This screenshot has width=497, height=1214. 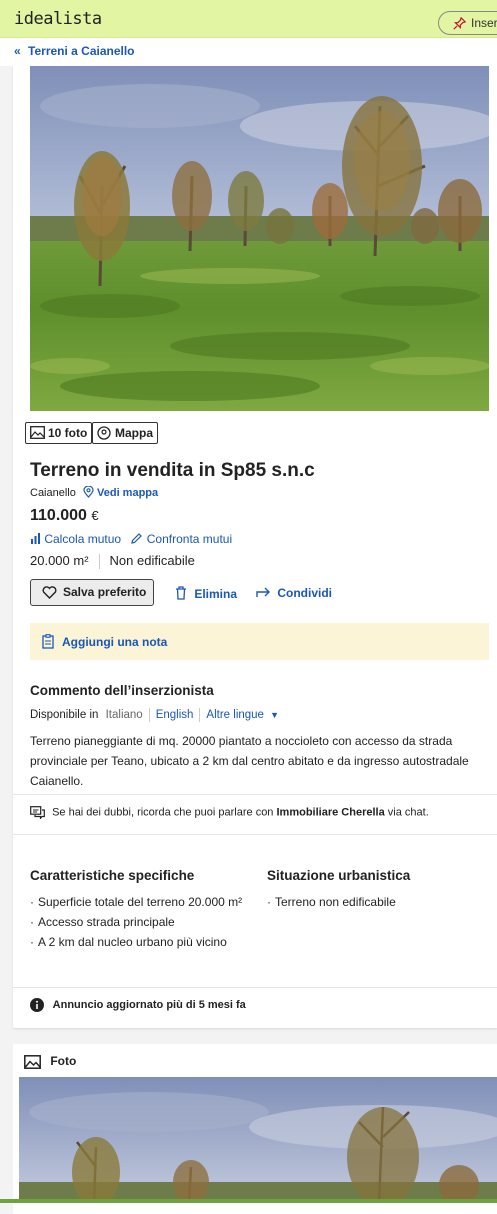 What do you see at coordinates (248, 1201) in the screenshot?
I see `bottom-accent-bar` at bounding box center [248, 1201].